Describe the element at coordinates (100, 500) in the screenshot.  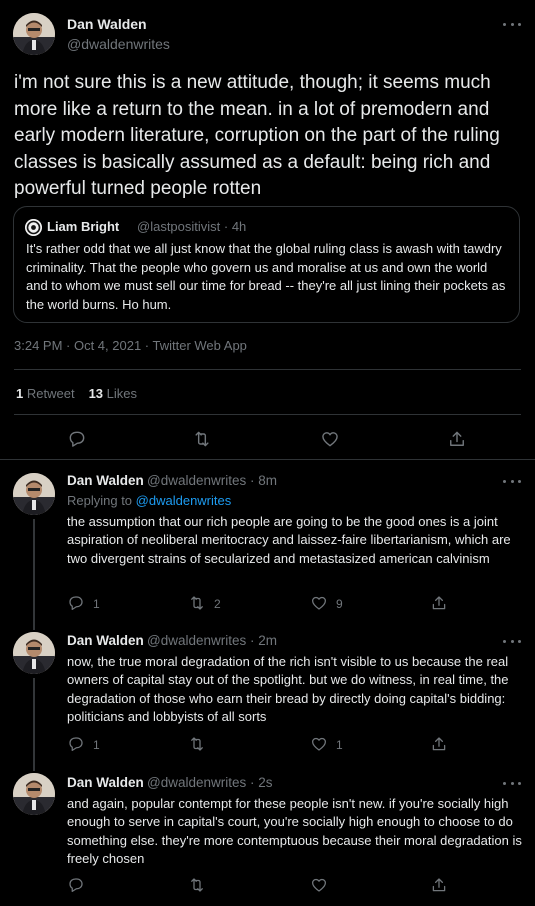
I see `replying-prefix: Replying to` at that location.